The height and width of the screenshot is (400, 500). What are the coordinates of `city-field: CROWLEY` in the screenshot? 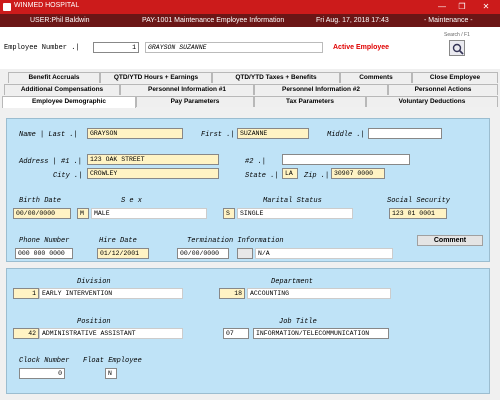 It's located at (153, 173).